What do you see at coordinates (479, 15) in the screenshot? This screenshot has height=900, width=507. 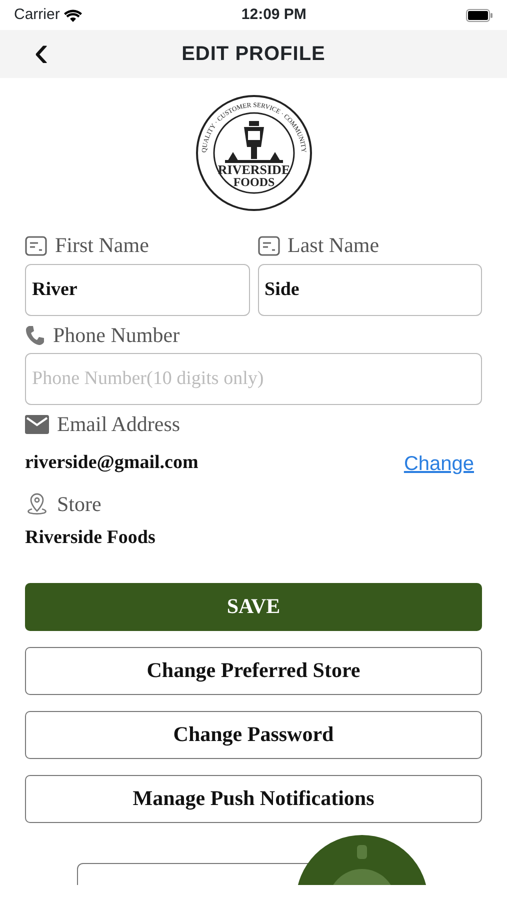 I see `battery-icon` at bounding box center [479, 15].